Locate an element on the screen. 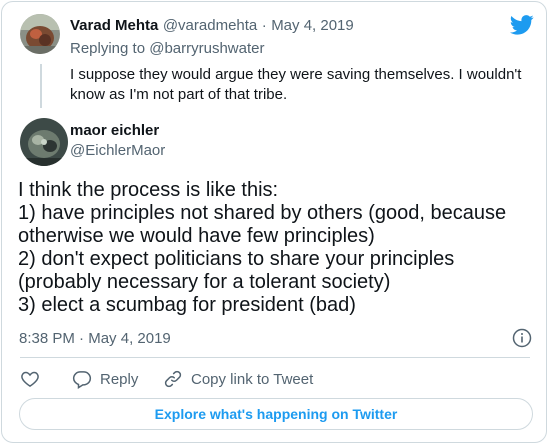  reply-author-handle: @varadmehta is located at coordinates (210, 25).